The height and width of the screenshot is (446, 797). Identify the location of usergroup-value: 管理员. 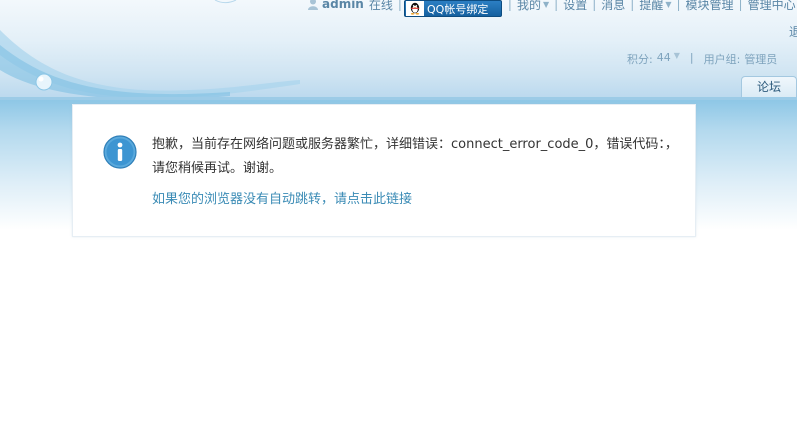
(760, 59).